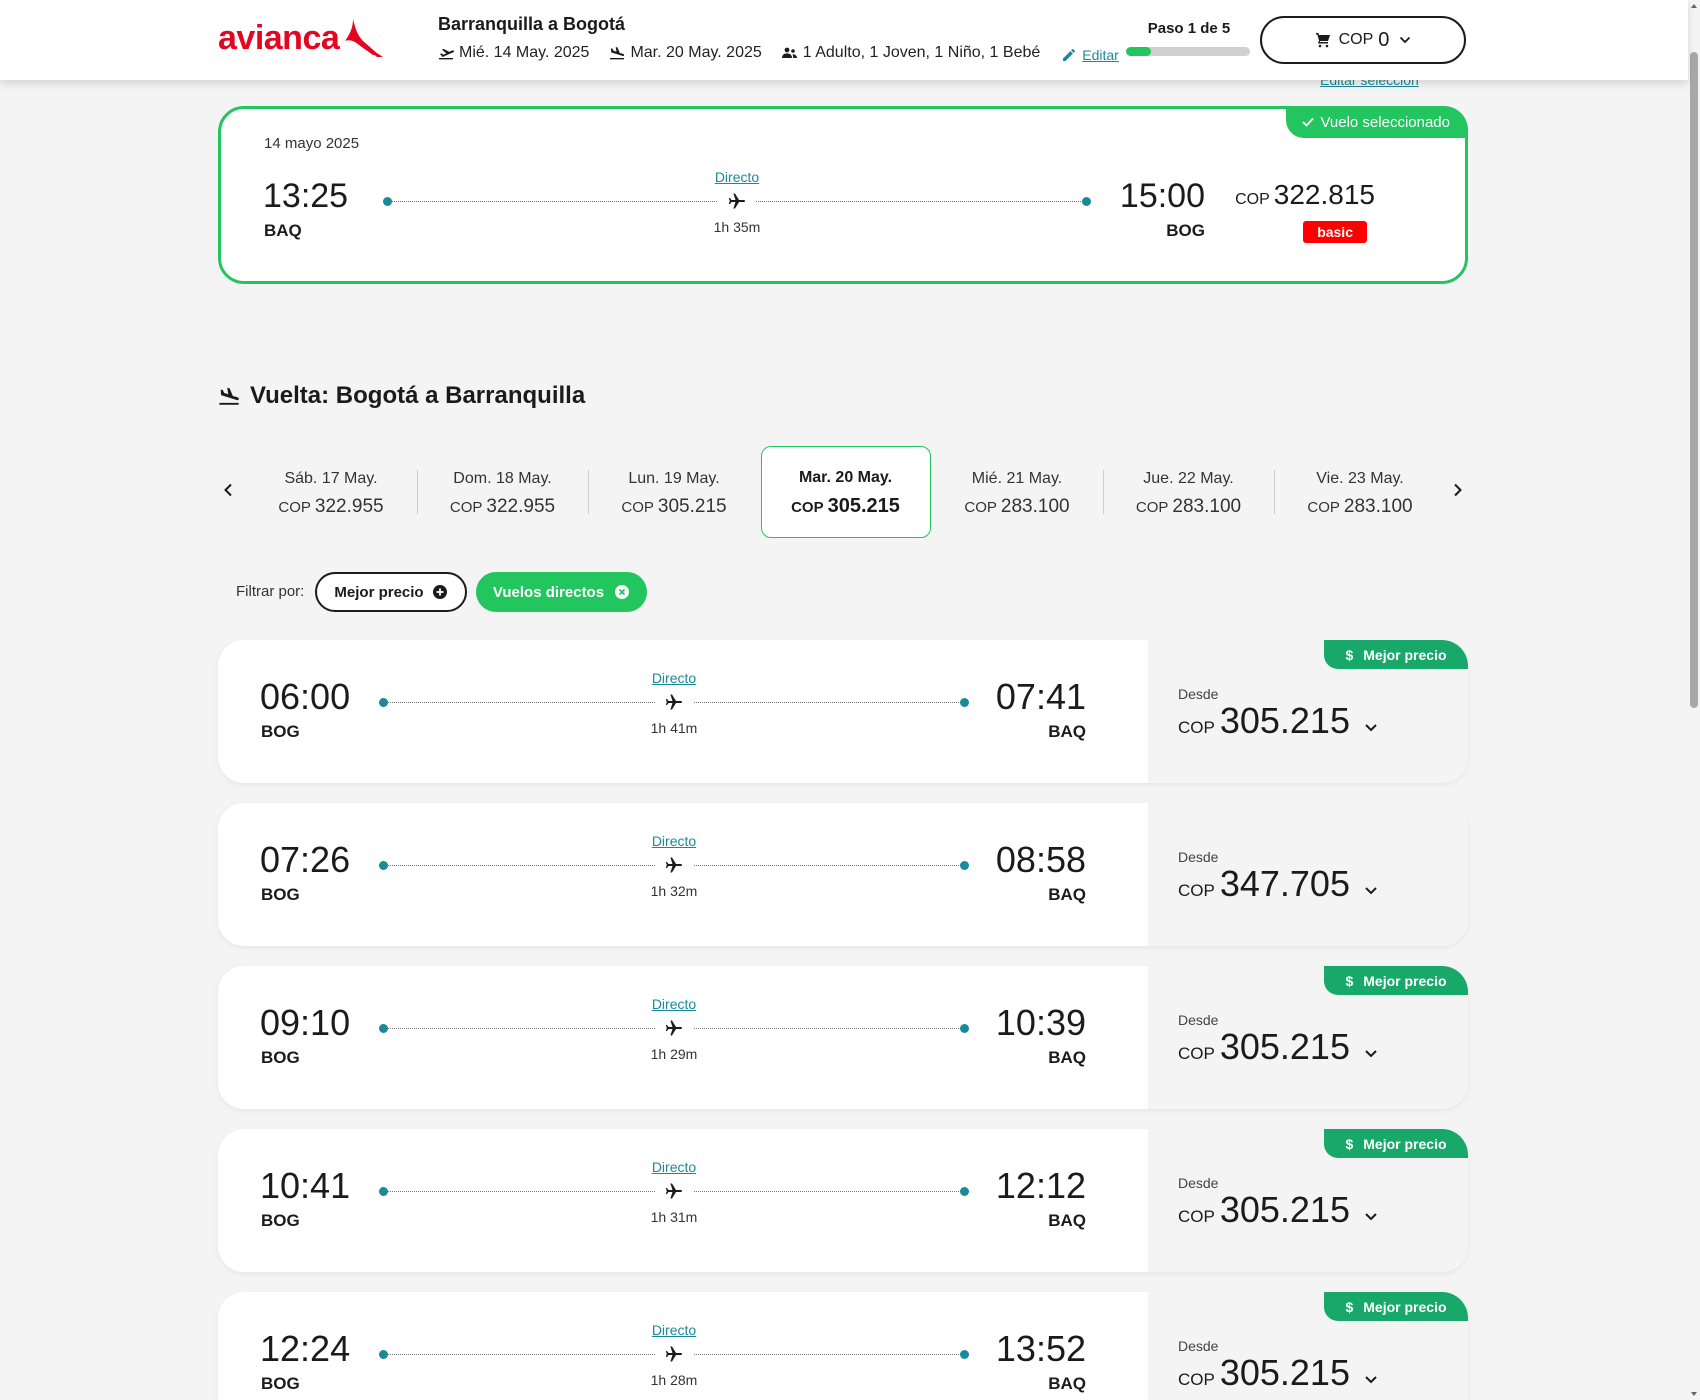  What do you see at coordinates (1360, 492) in the screenshot?
I see `date-option: Vie. 23 May. COP 283.100` at bounding box center [1360, 492].